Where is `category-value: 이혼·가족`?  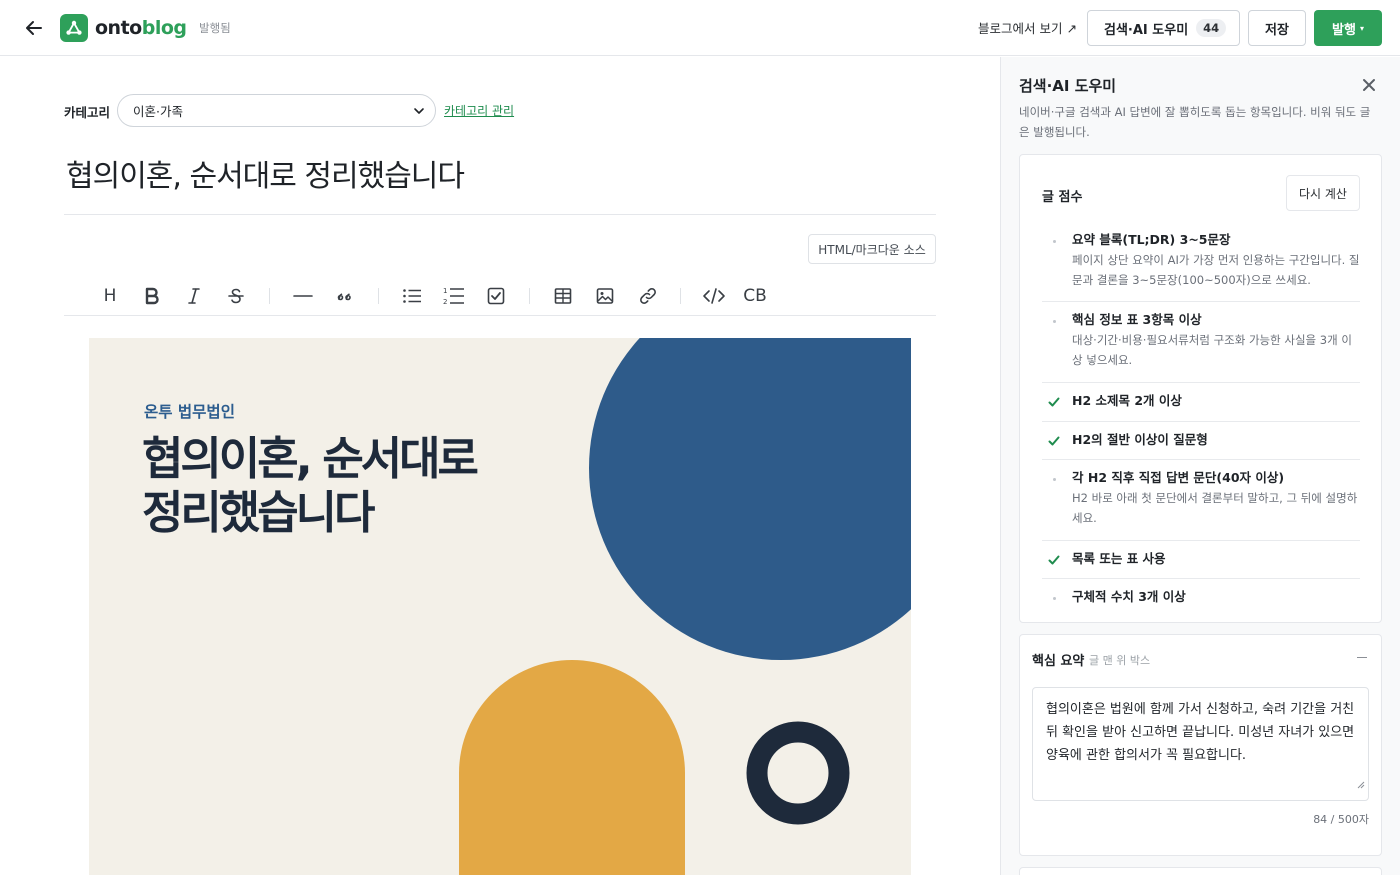
category-value: 이혼·가족 is located at coordinates (158, 111).